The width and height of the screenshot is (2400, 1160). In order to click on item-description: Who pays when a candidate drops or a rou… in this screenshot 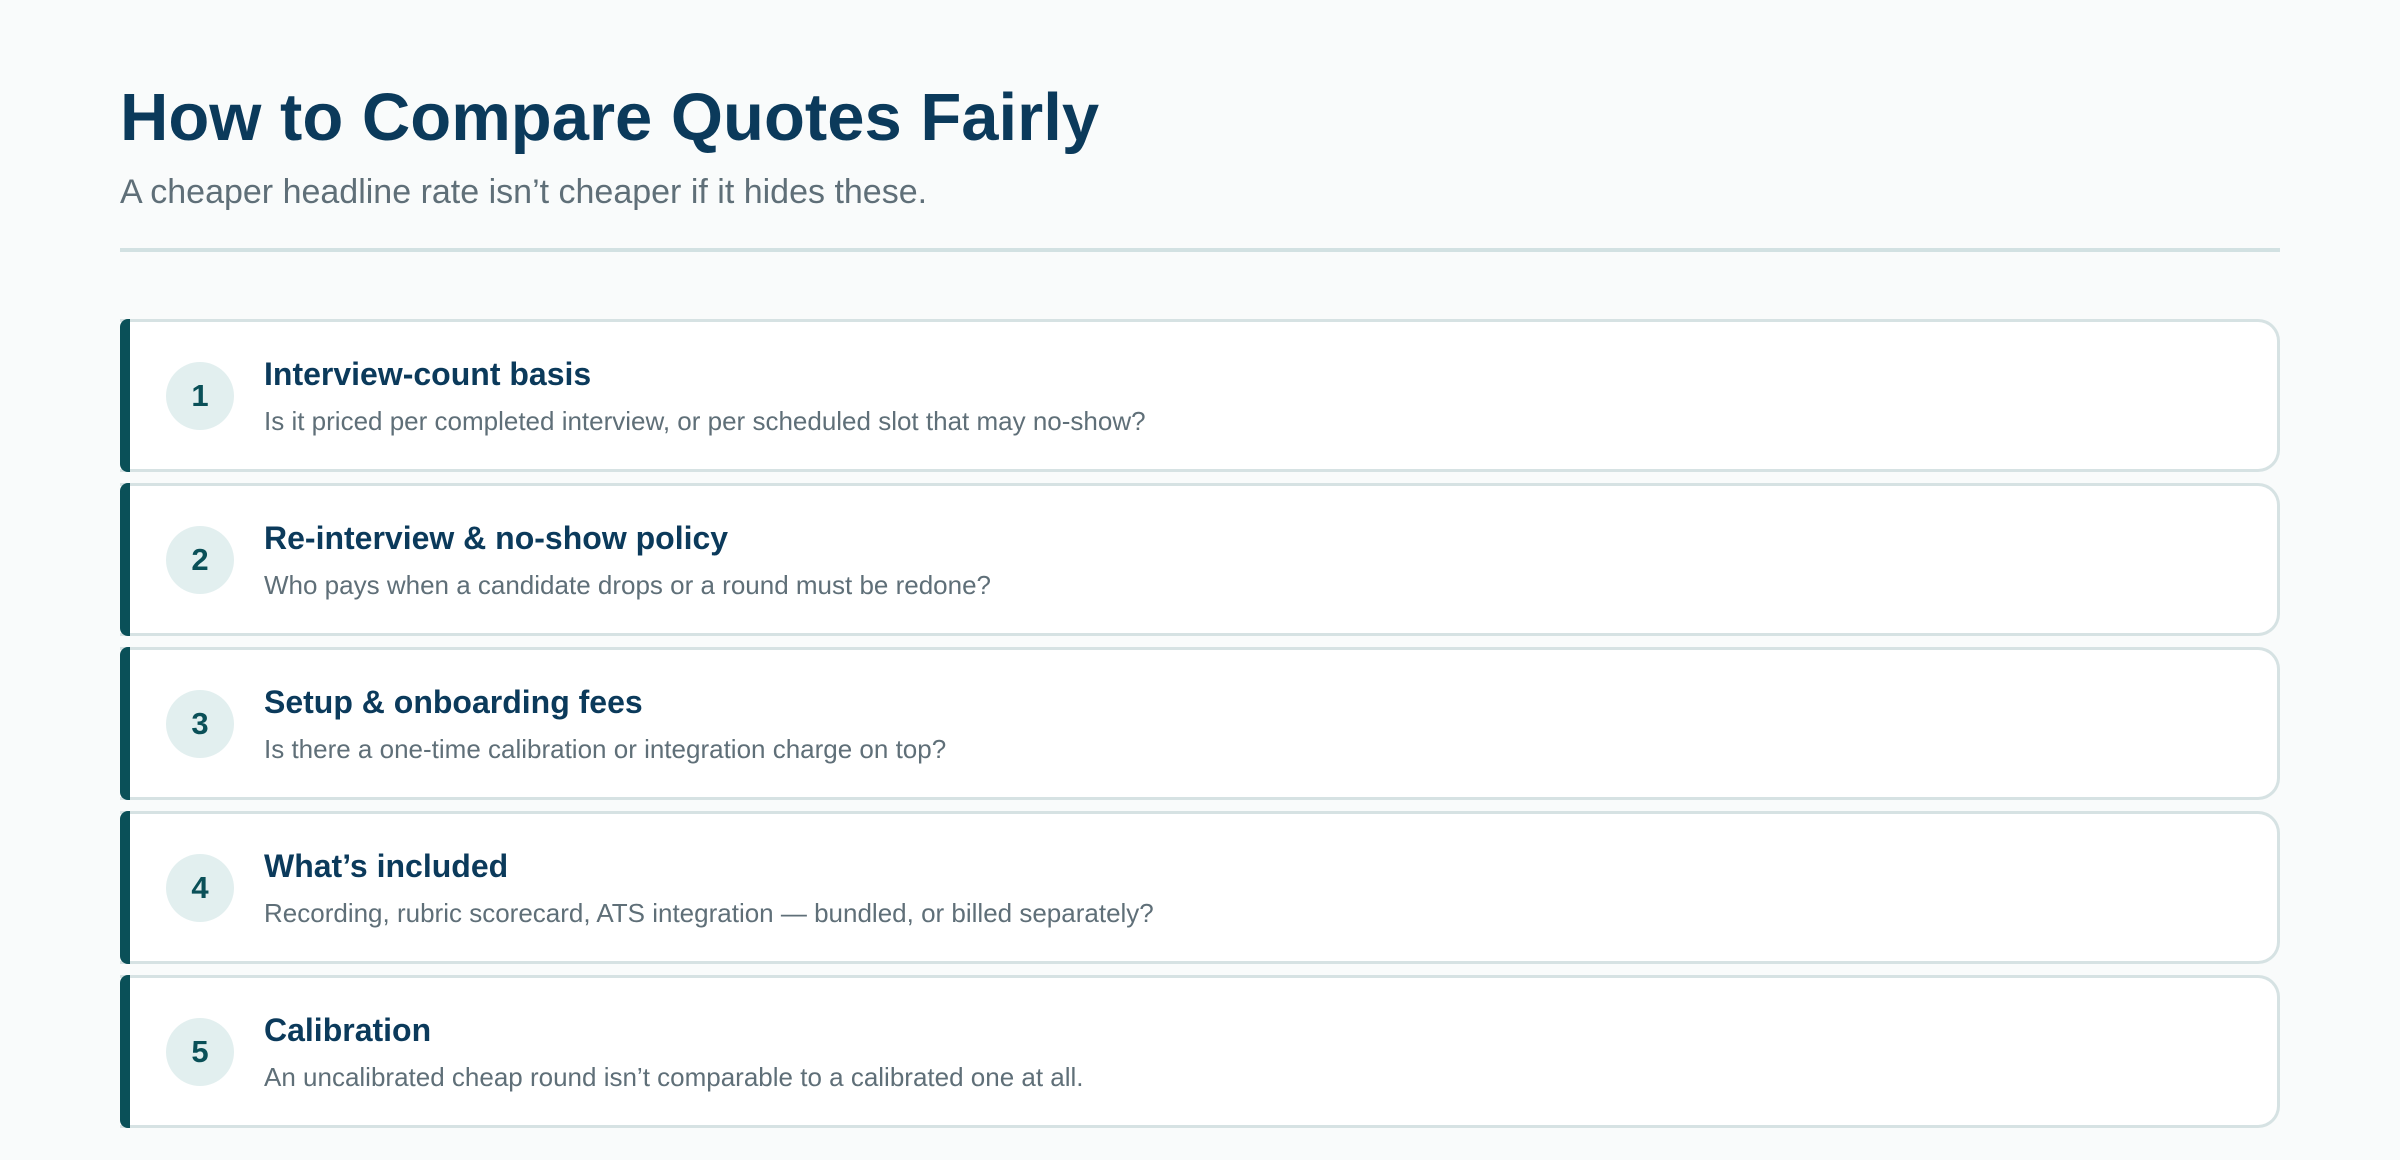, I will do `click(628, 585)`.